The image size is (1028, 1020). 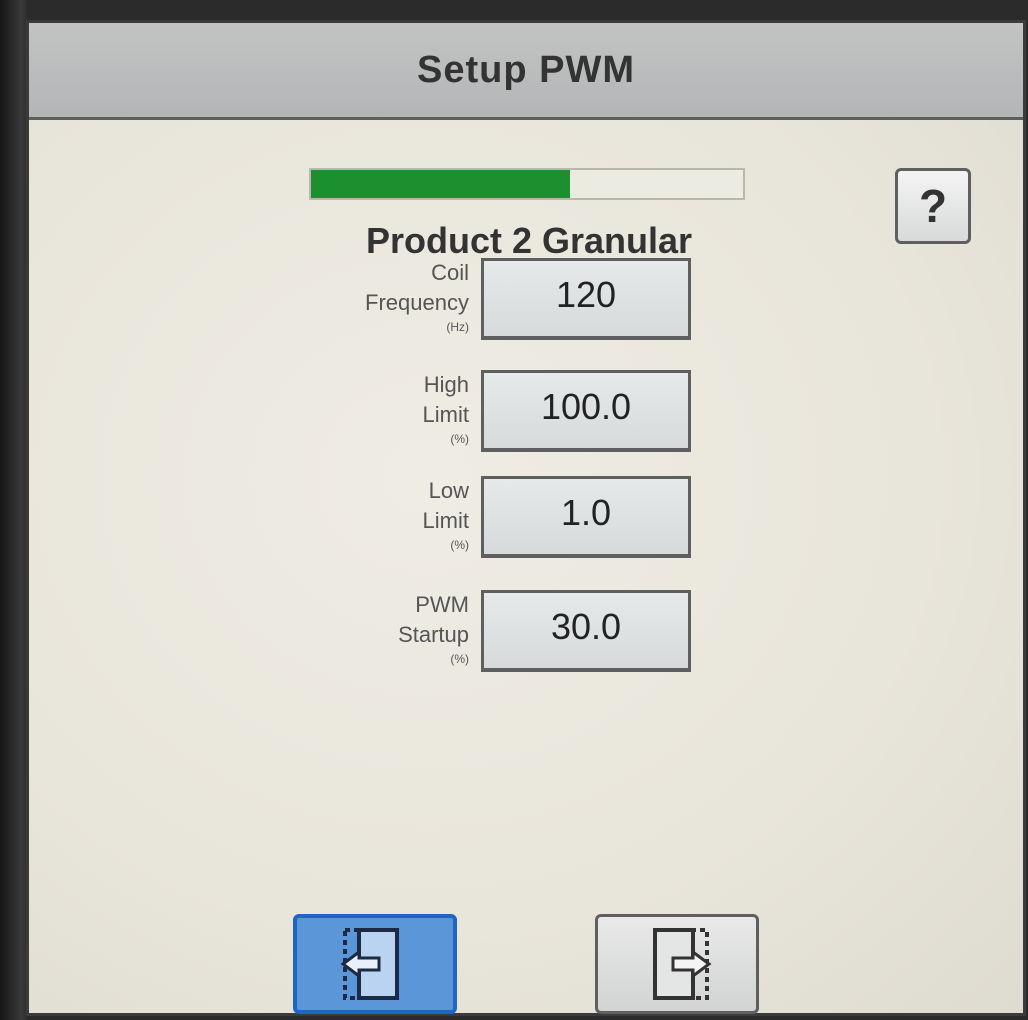 I want to click on field-label: High Limit (%), so click(x=445, y=409).